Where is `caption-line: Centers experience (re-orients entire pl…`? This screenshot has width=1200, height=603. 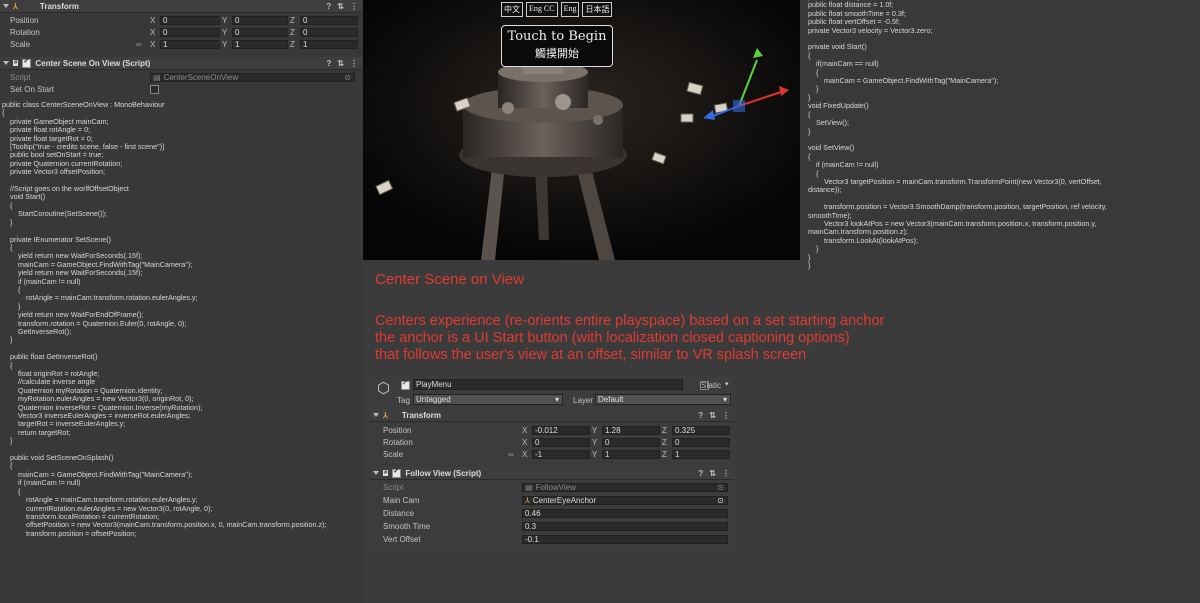 caption-line: Centers experience (re-orients entire pl… is located at coordinates (630, 321).